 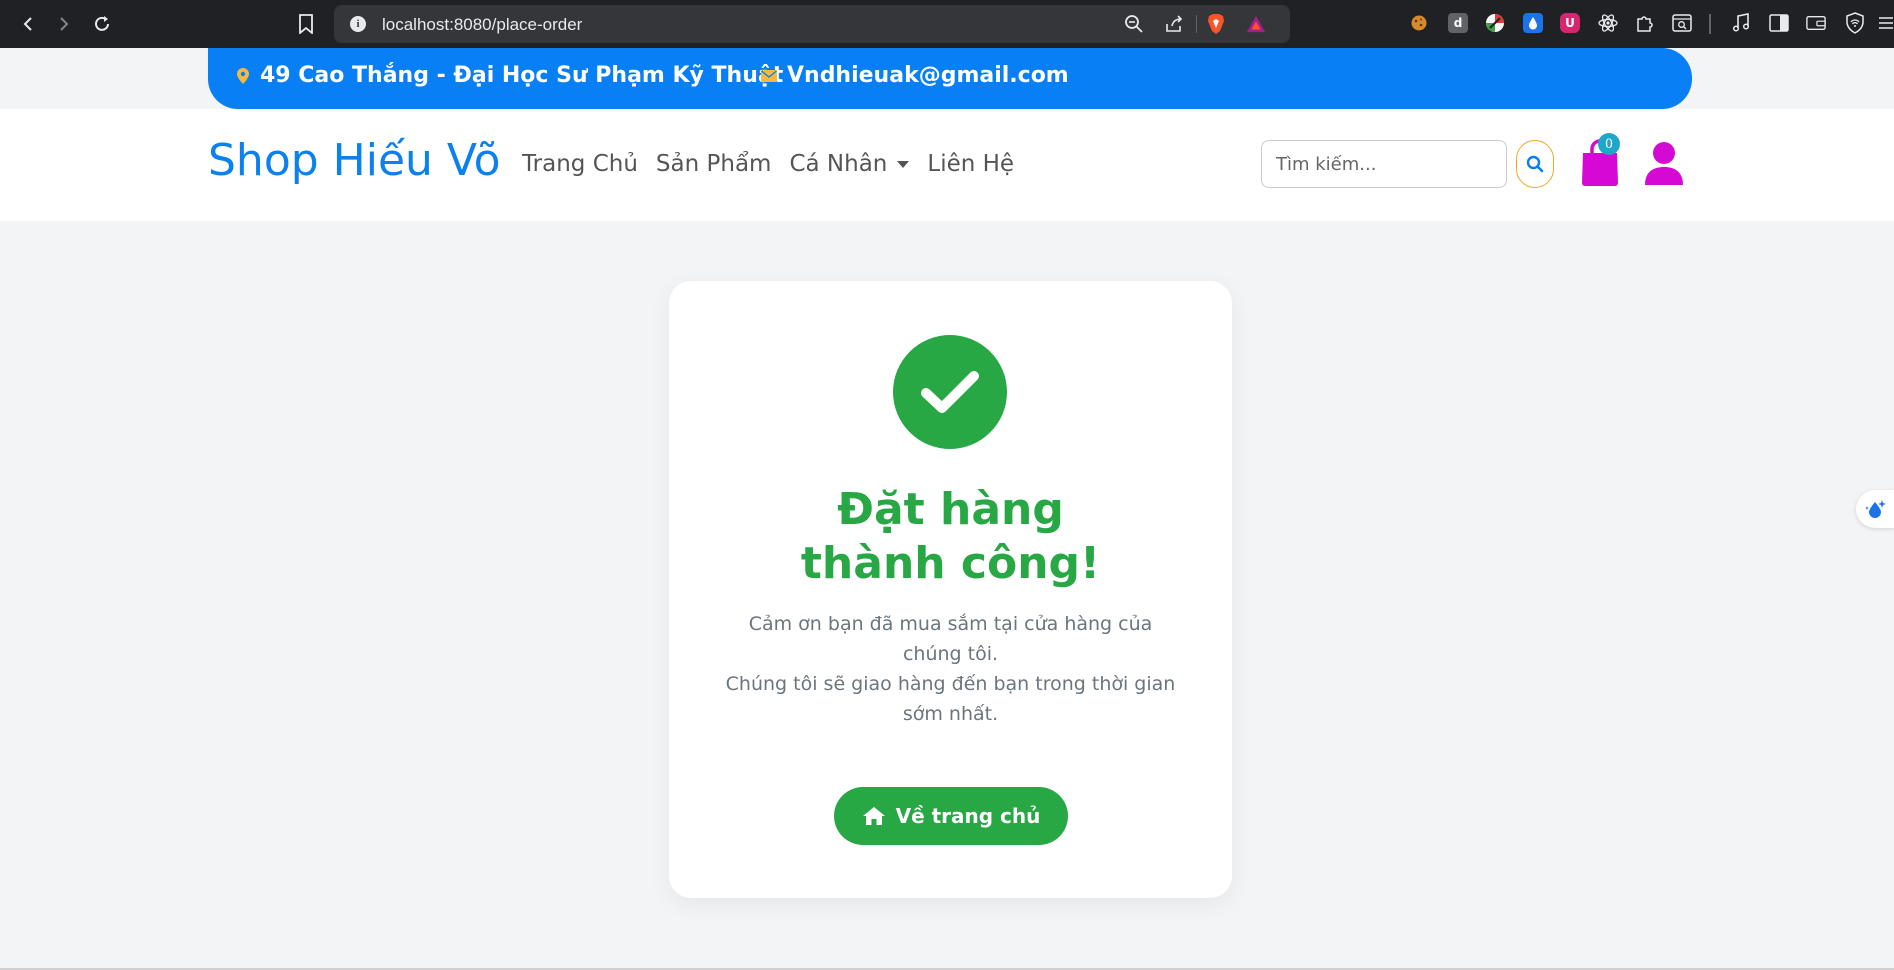 I want to click on nav-contact-label: Liên Hệ, so click(x=970, y=164).